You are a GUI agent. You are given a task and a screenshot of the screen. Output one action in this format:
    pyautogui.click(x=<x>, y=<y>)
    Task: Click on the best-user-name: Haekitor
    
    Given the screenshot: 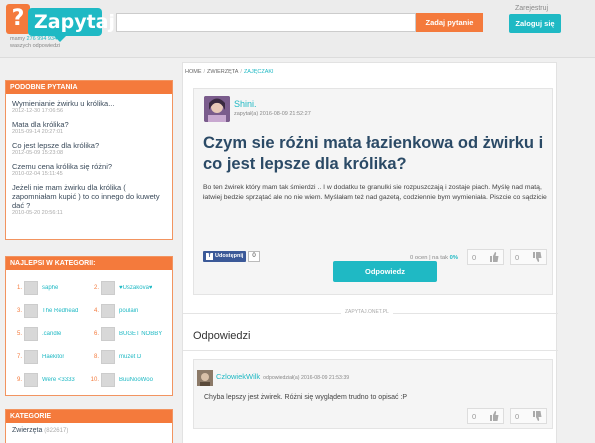 What is the action you would take?
    pyautogui.click(x=53, y=357)
    